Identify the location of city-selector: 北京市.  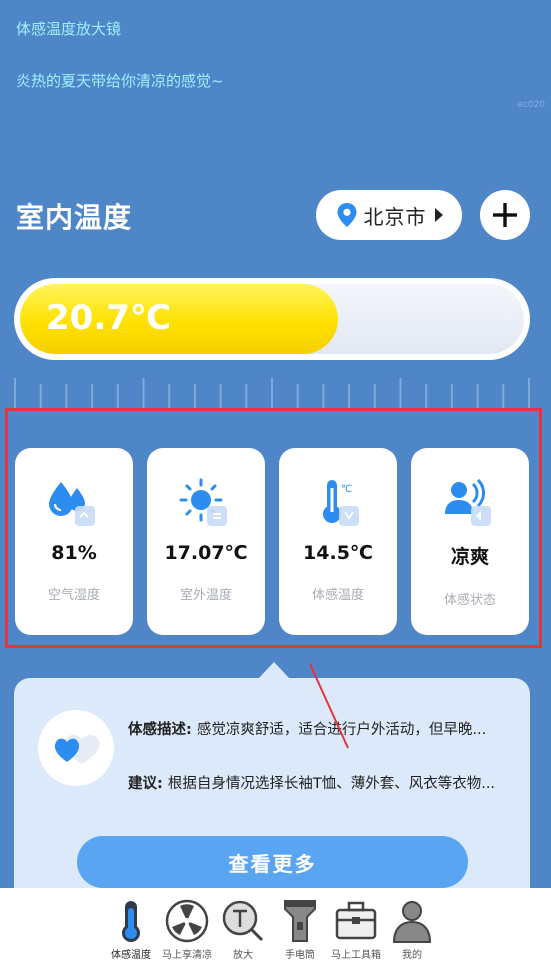
(389, 215).